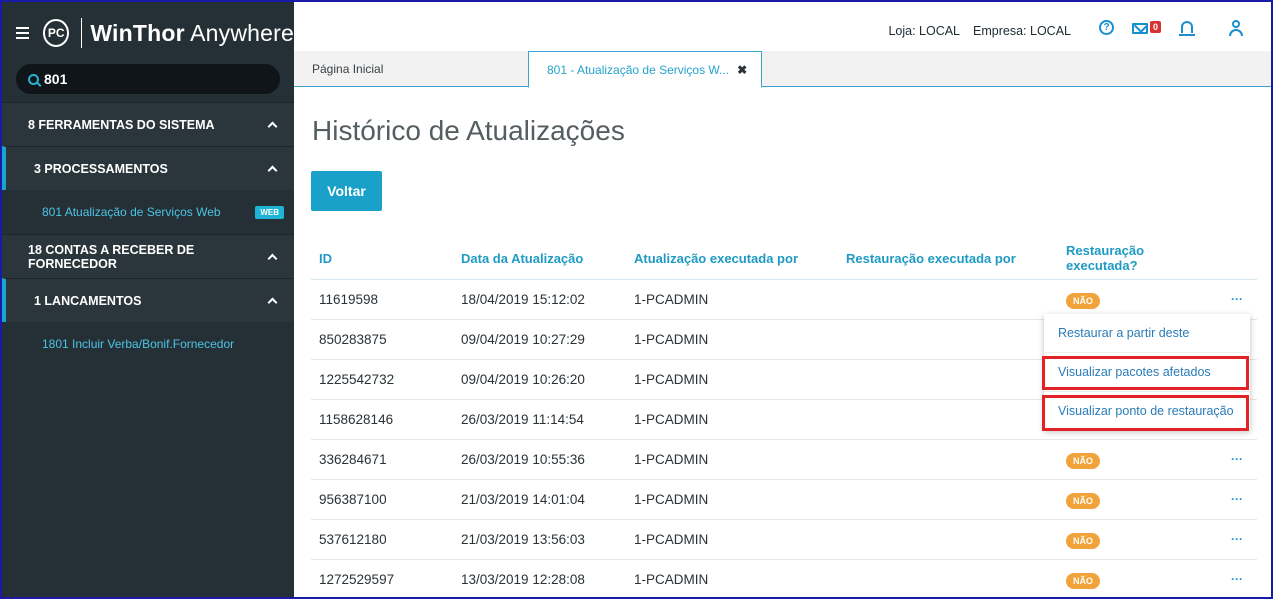  Describe the element at coordinates (382, 299) in the screenshot. I see `cell-id: 11619598` at that location.